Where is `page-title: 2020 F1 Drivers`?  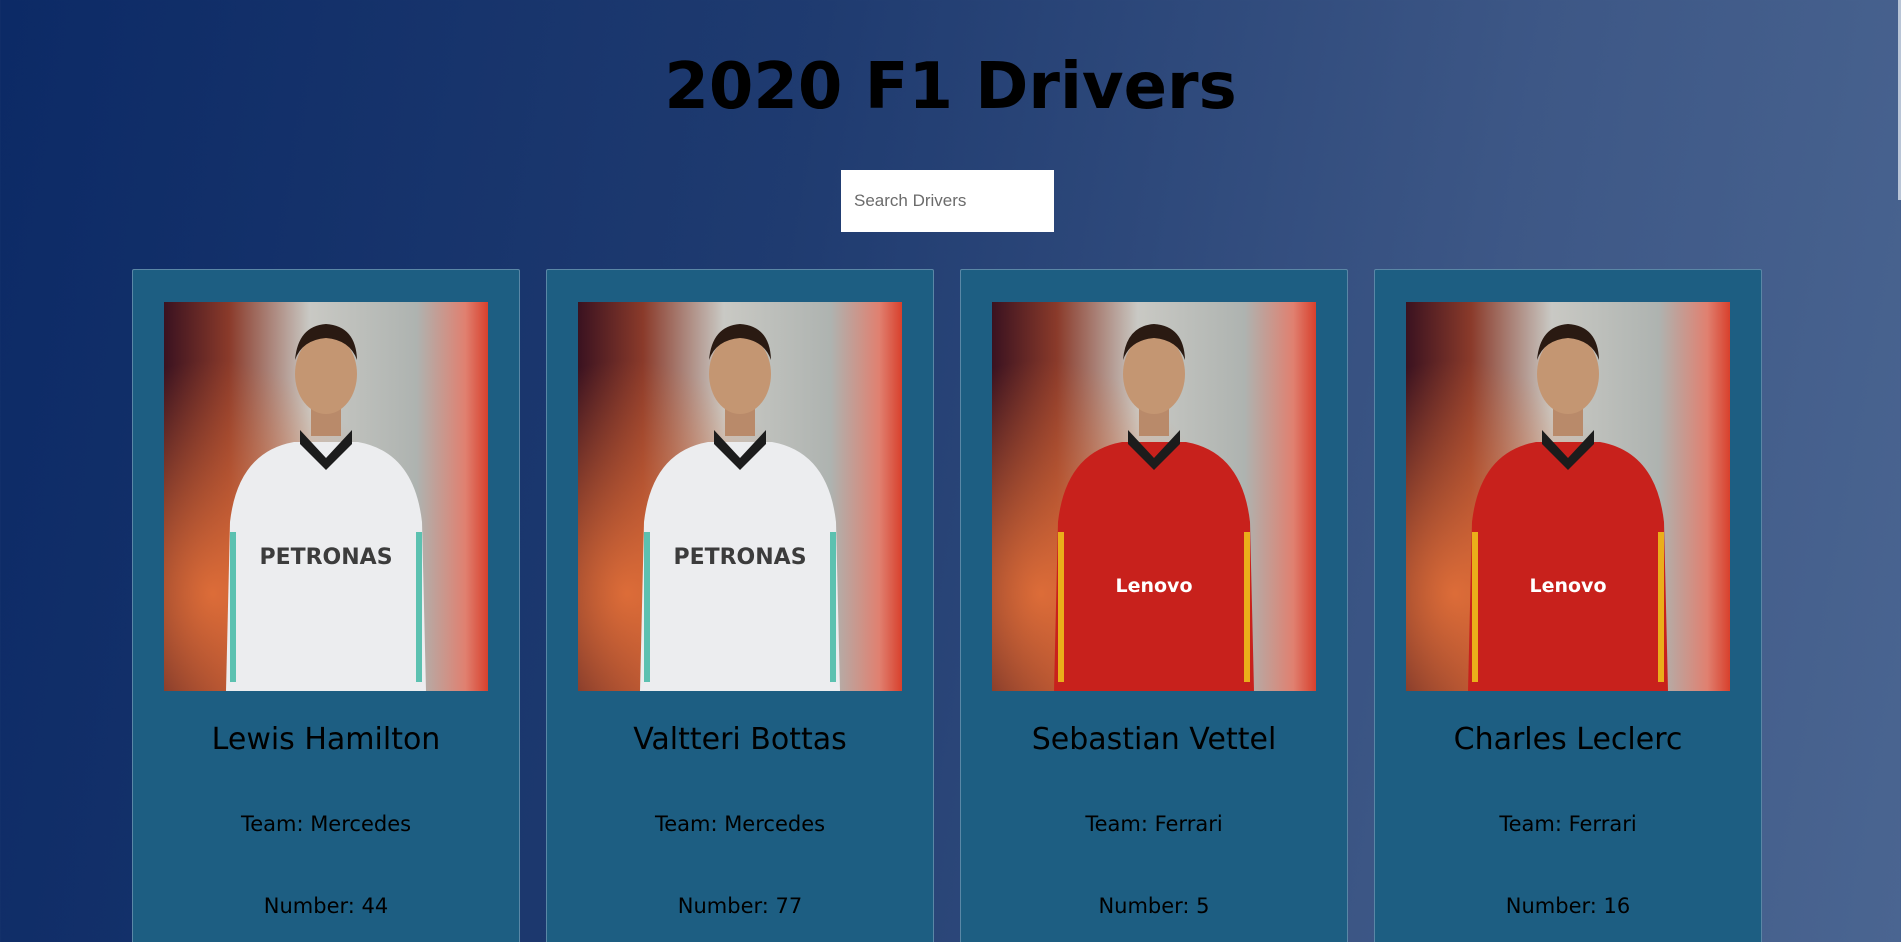
page-title: 2020 F1 Drivers is located at coordinates (950, 87).